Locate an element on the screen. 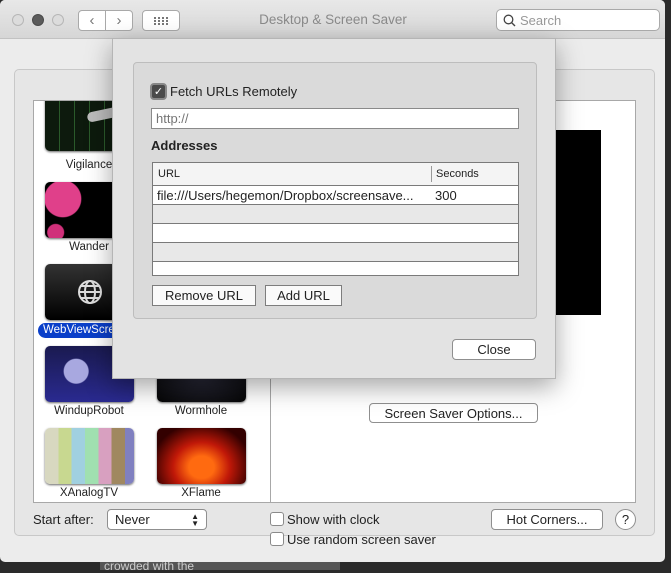 The width and height of the screenshot is (671, 573). saver-label: XAnalogTV is located at coordinates (89, 493).